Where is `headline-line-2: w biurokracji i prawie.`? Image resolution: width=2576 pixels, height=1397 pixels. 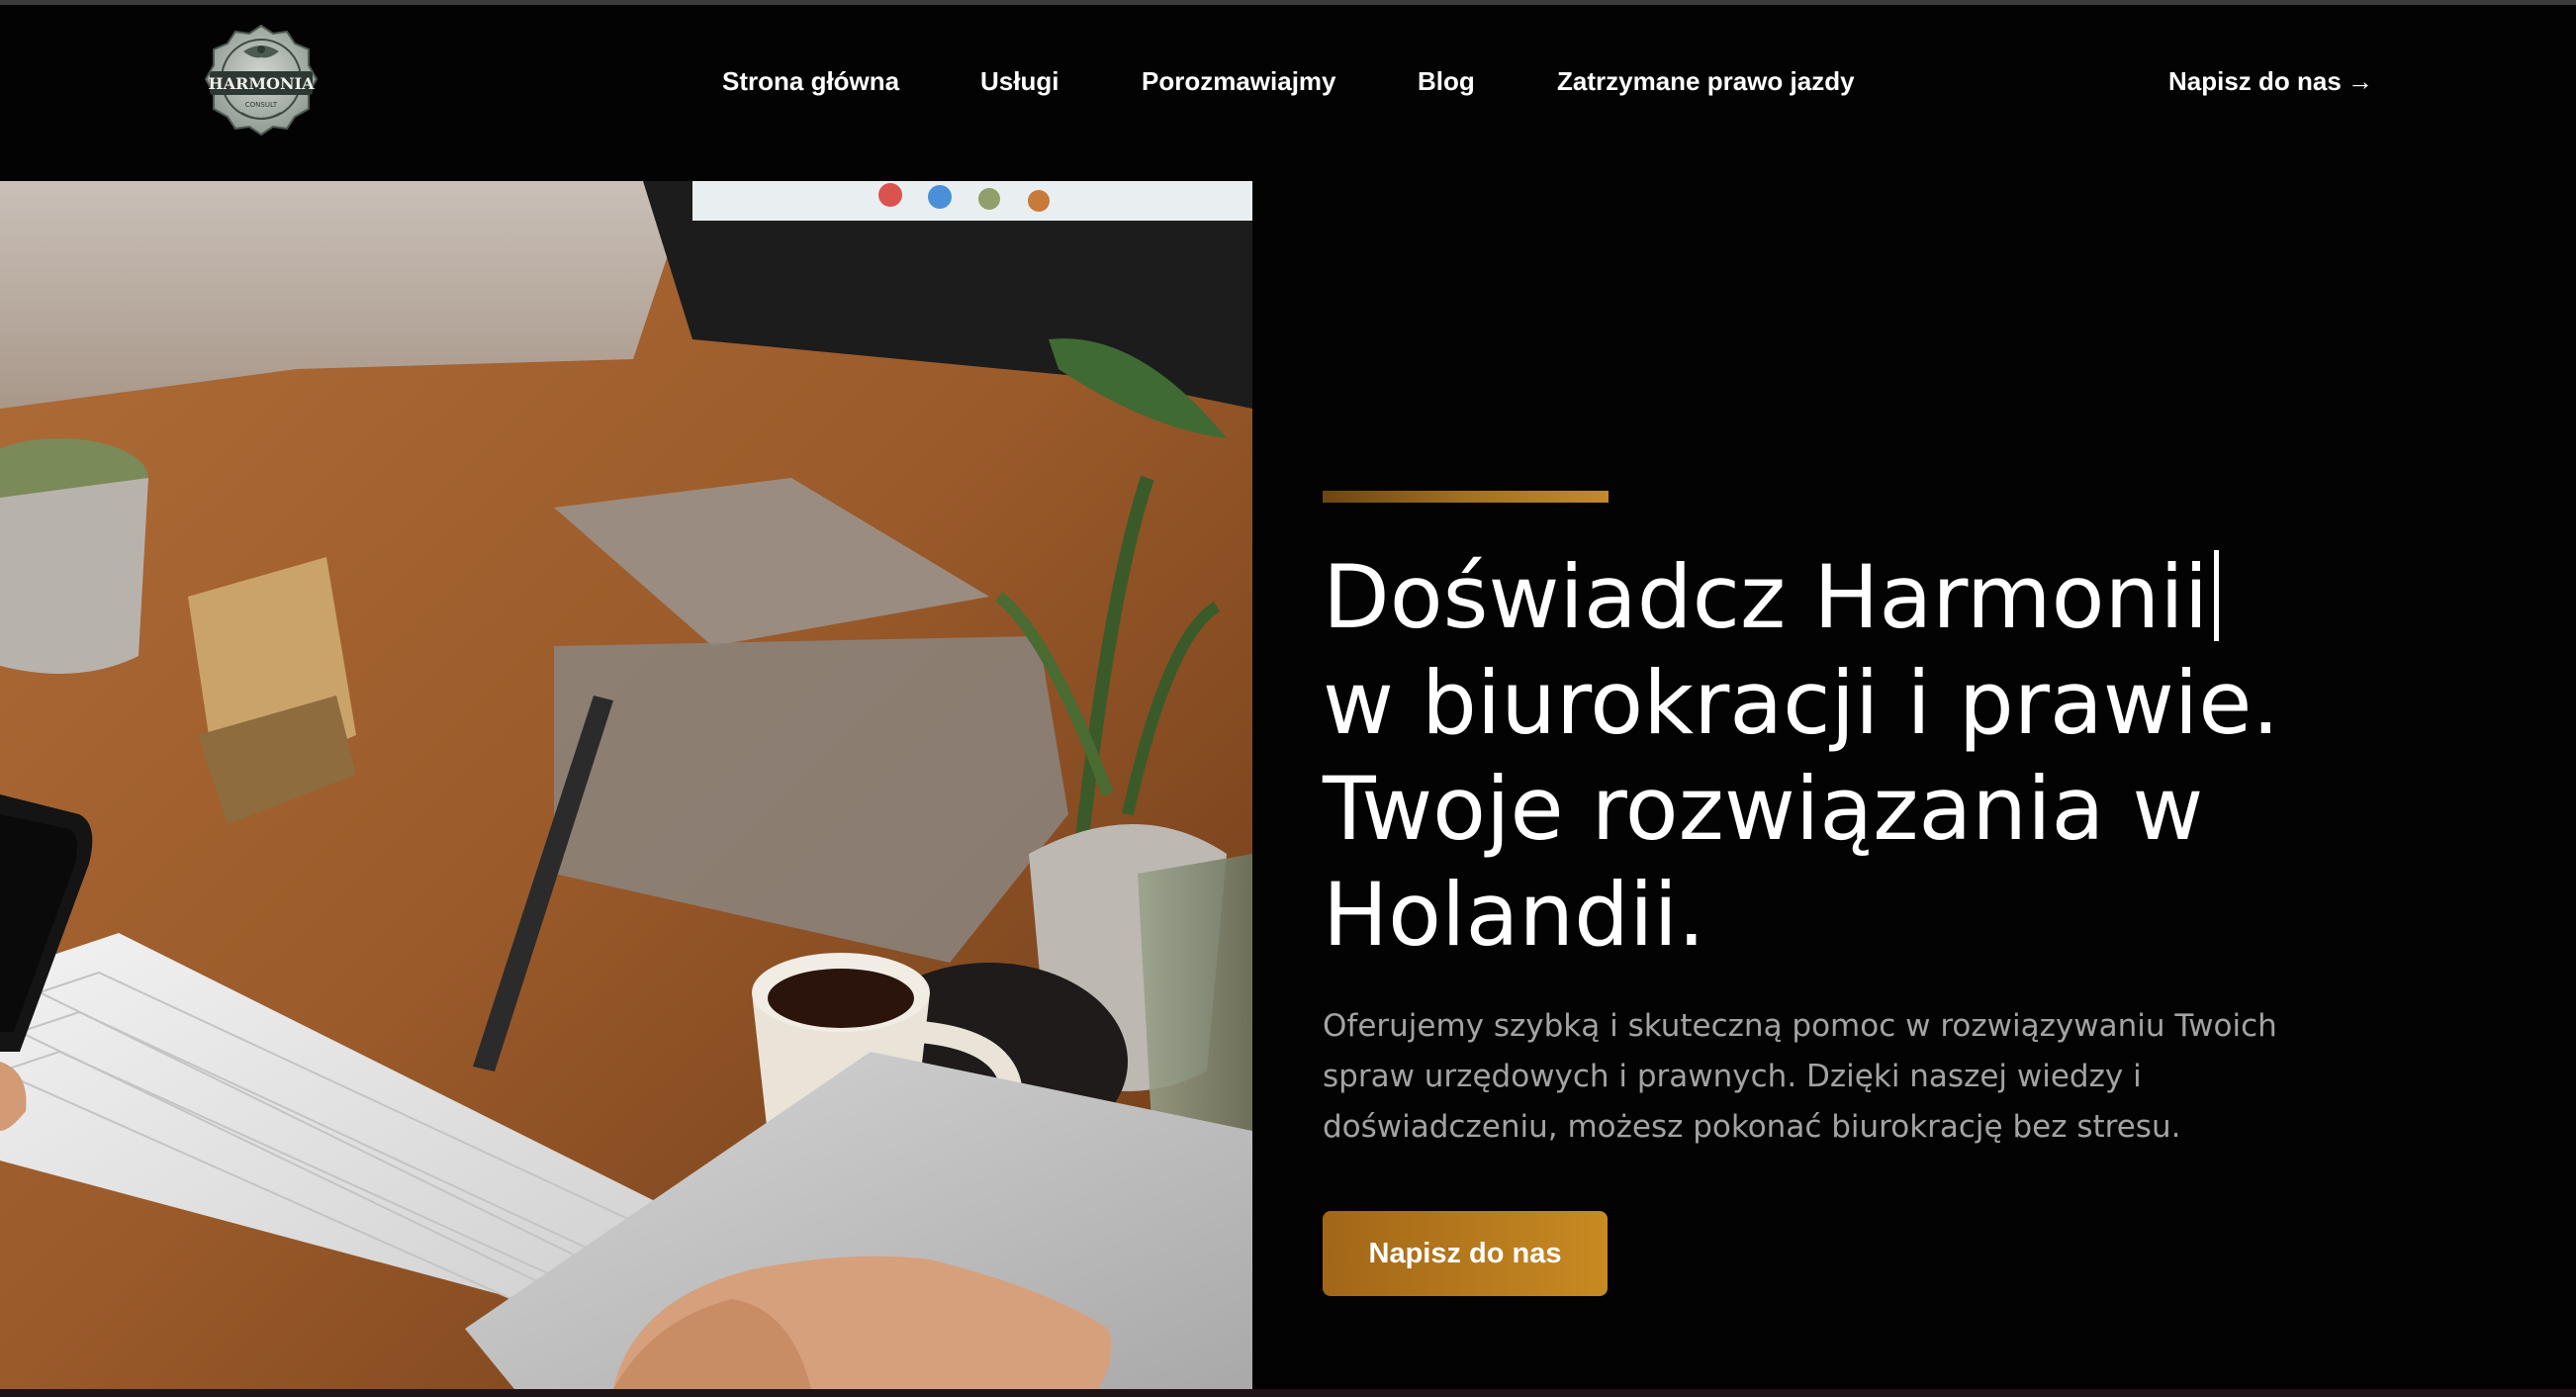
headline-line-2: w biurokracji i prawie. is located at coordinates (1801, 703).